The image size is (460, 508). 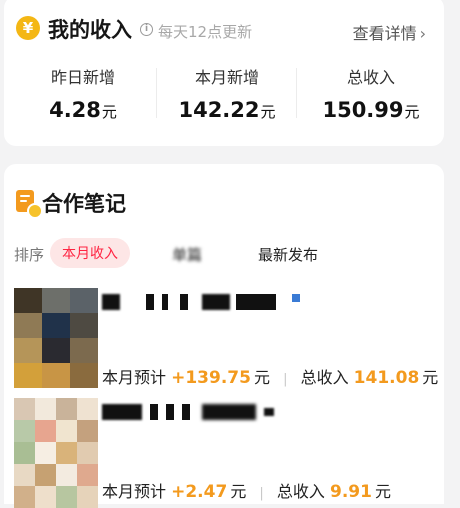 I want to click on total-value: 9.91, so click(x=351, y=492).